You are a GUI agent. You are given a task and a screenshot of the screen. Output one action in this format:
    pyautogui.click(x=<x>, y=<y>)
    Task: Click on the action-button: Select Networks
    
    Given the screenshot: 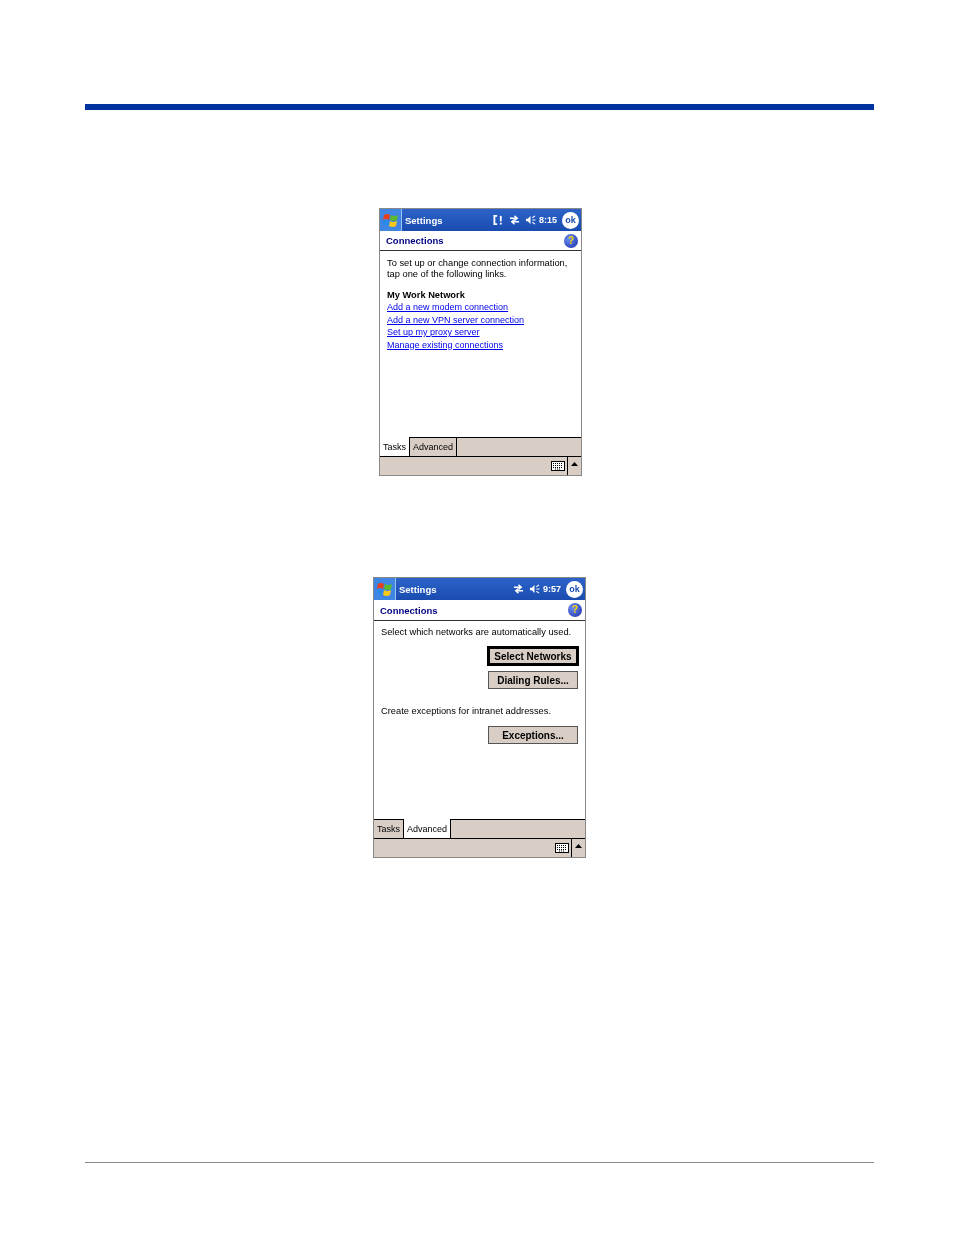 What is the action you would take?
    pyautogui.click(x=533, y=656)
    